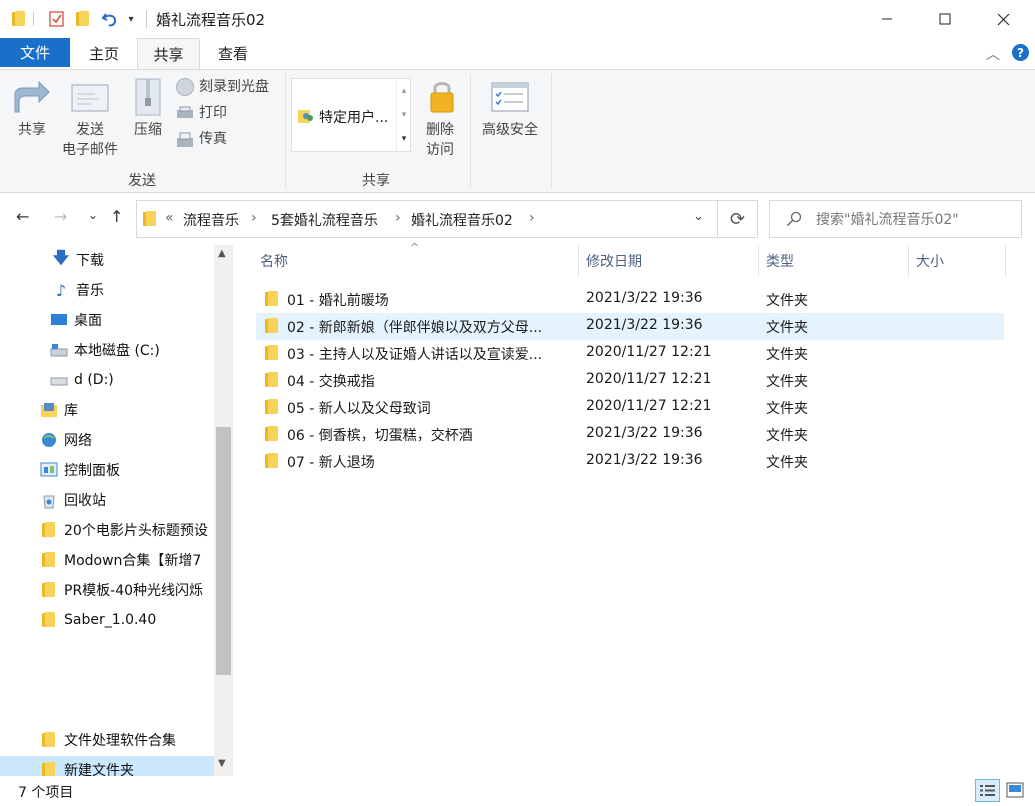  Describe the element at coordinates (83, 19) in the screenshot. I see `new-folder-icon` at that location.